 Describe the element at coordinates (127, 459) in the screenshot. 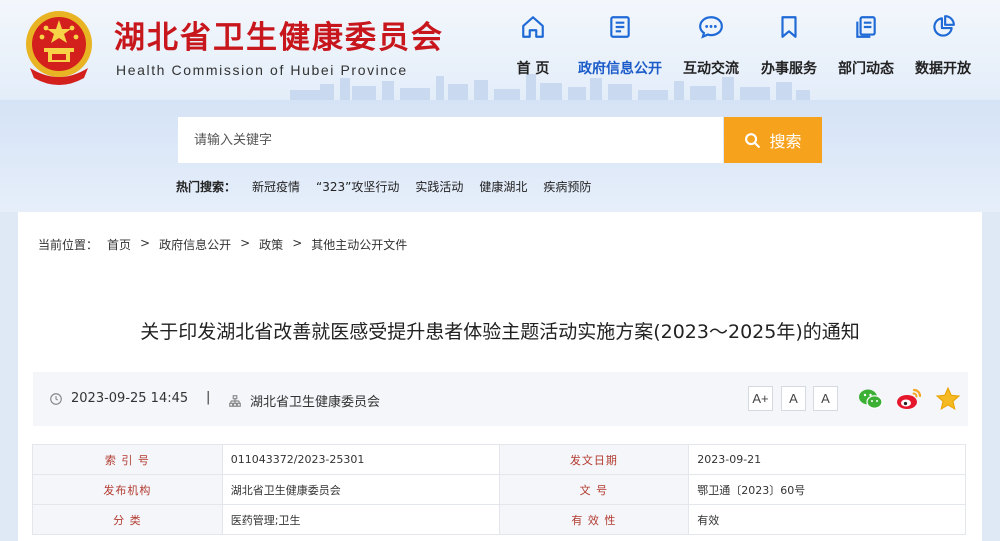

I see `info-key: 索 引 号` at that location.